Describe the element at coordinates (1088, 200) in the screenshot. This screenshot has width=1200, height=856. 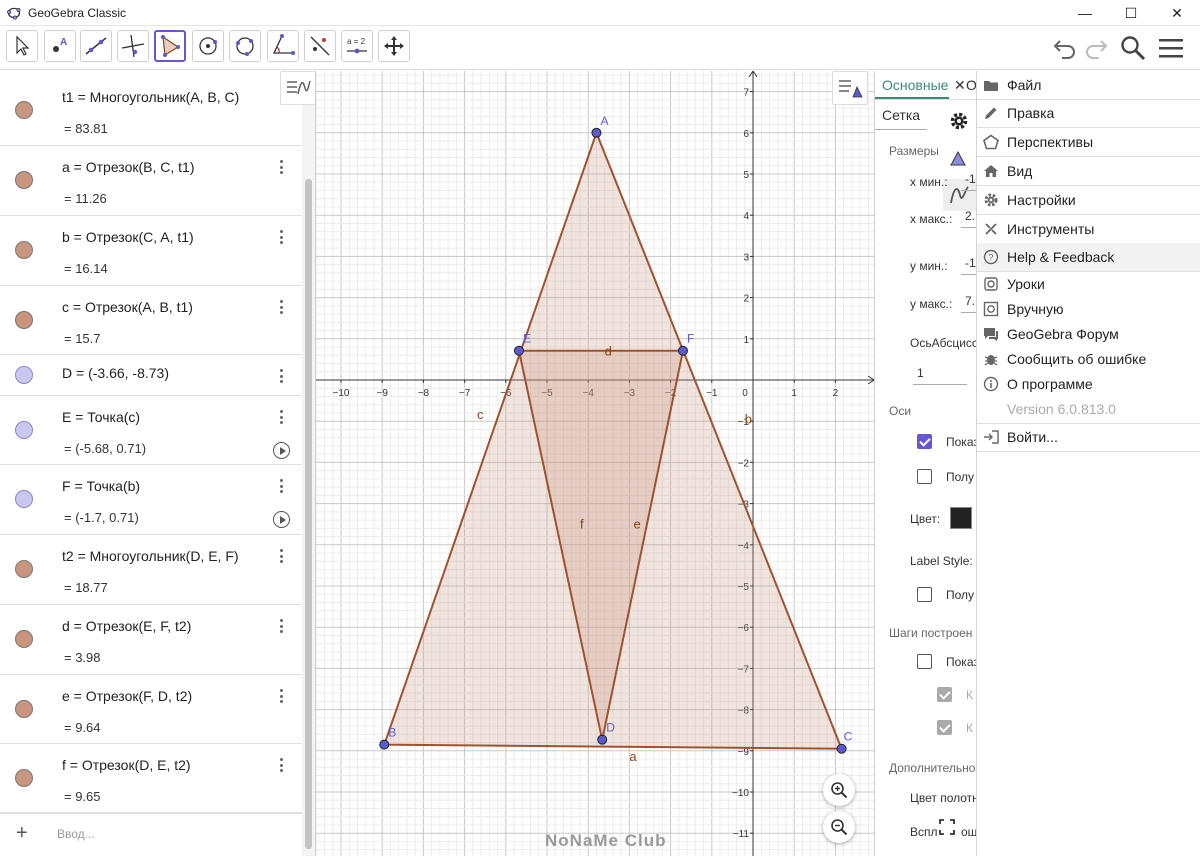
I see `menu-item-gear: Настройки` at that location.